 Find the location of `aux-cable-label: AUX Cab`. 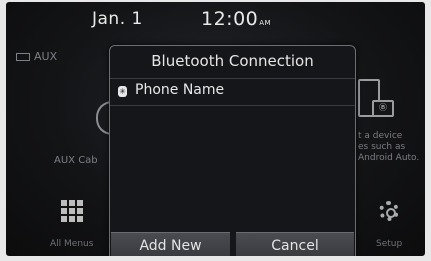

aux-cable-label: AUX Cab is located at coordinates (76, 160).